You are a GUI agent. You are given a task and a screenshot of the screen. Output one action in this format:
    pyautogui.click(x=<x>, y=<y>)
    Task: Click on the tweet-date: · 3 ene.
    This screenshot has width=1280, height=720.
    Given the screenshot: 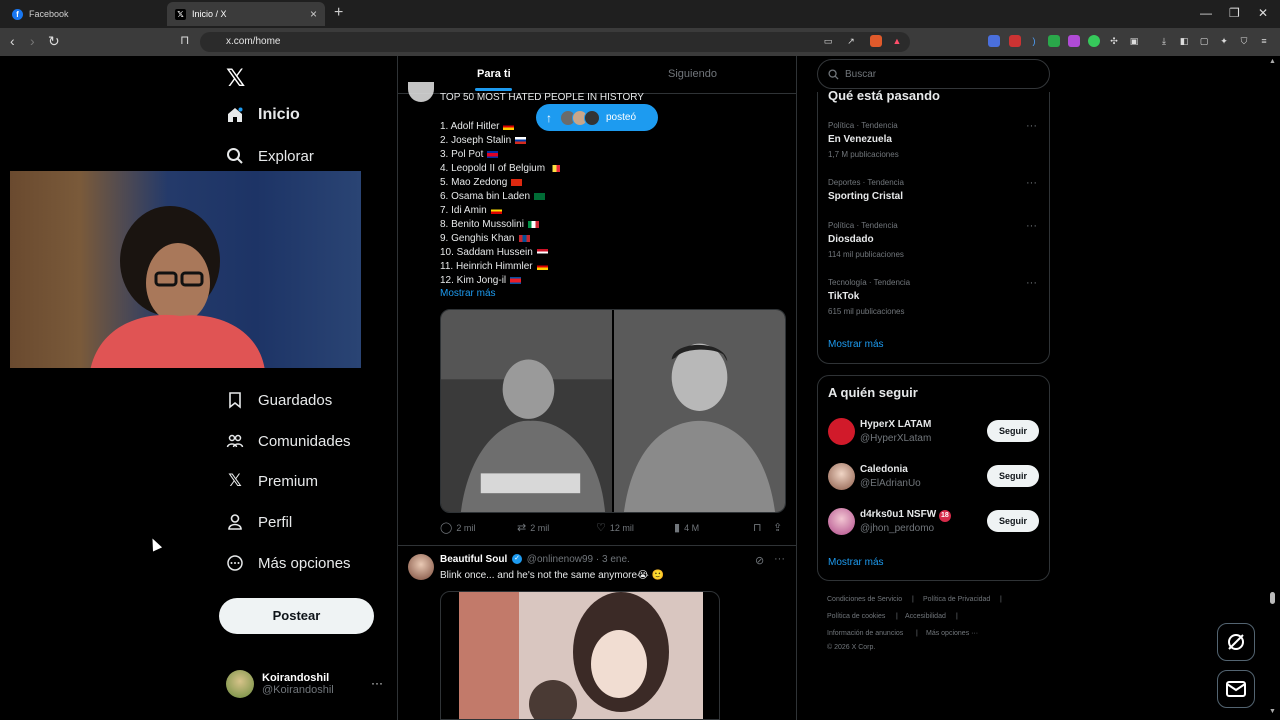 What is the action you would take?
    pyautogui.click(x=613, y=559)
    